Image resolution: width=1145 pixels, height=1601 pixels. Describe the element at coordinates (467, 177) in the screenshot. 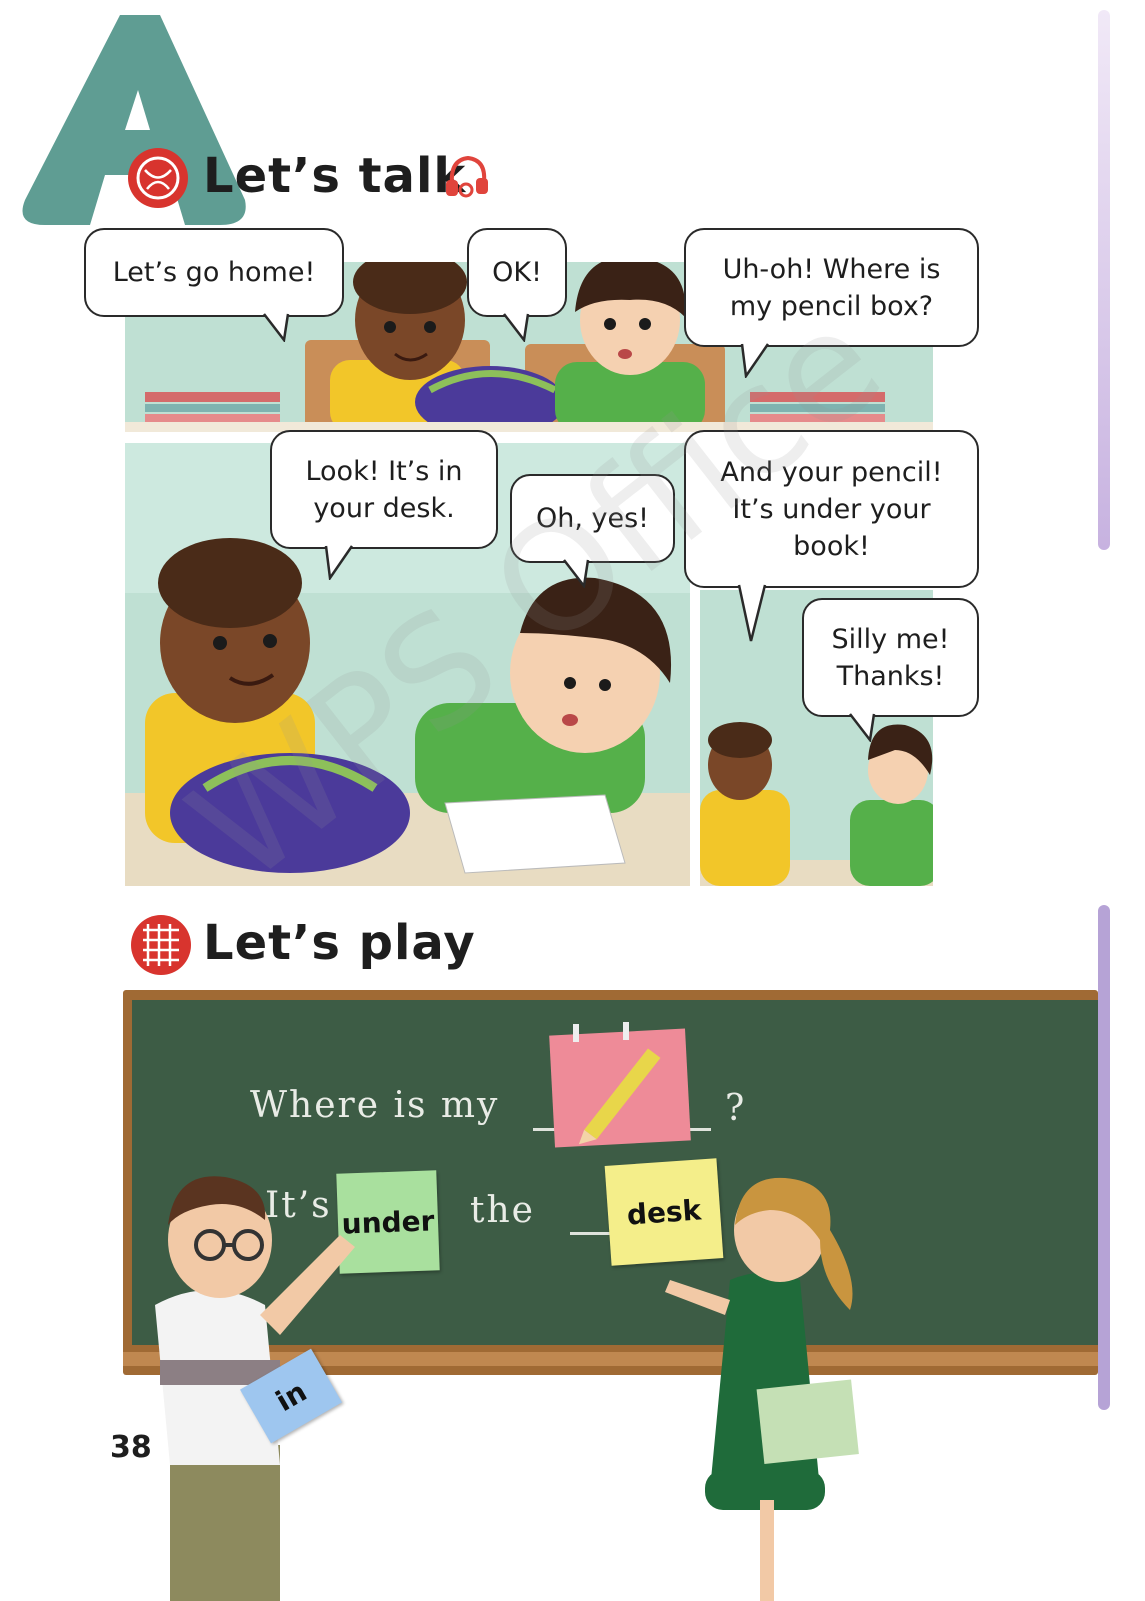

I see `headphones-icon` at that location.